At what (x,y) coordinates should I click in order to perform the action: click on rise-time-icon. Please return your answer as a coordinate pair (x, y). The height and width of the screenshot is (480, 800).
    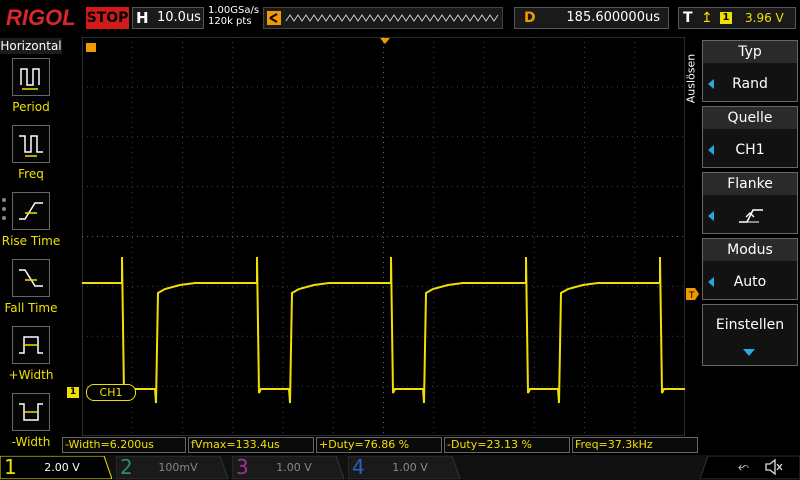
    Looking at the image, I should click on (31, 211).